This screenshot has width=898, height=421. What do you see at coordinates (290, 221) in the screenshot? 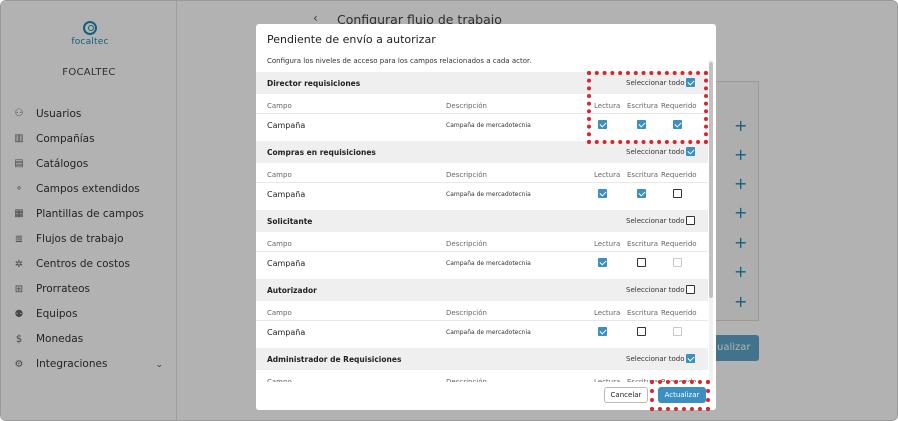
I see `actor-name: Solicitante` at bounding box center [290, 221].